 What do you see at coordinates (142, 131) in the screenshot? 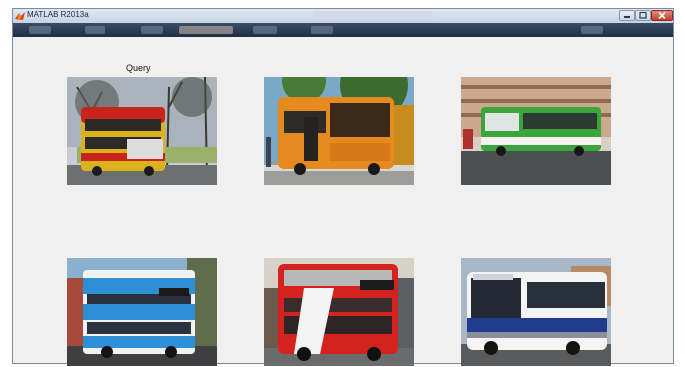
I see `query-image` at bounding box center [142, 131].